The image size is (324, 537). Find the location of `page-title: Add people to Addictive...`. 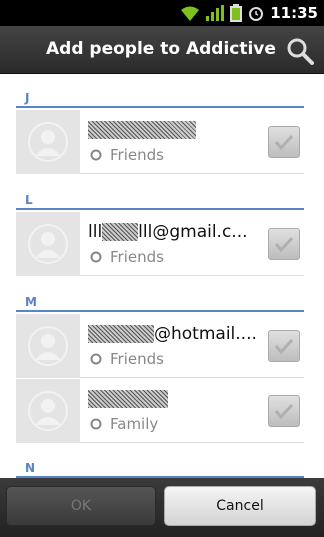

page-title: Add people to Addictive... is located at coordinates (161, 49).